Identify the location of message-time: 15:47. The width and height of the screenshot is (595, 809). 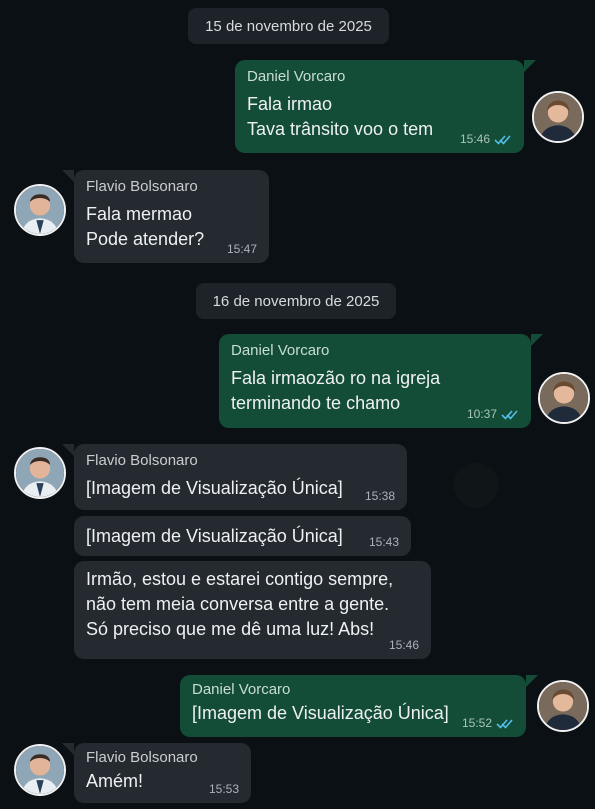
(241, 249).